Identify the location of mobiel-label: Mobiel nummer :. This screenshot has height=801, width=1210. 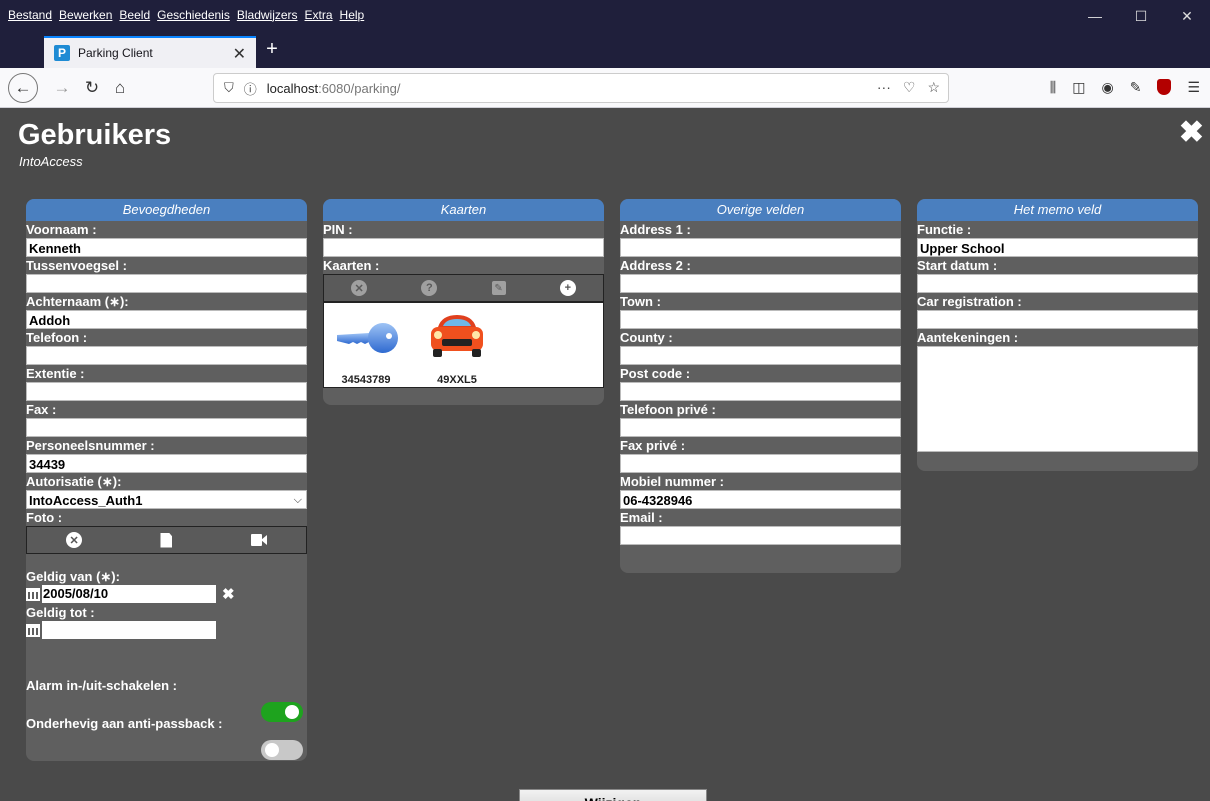
(672, 481).